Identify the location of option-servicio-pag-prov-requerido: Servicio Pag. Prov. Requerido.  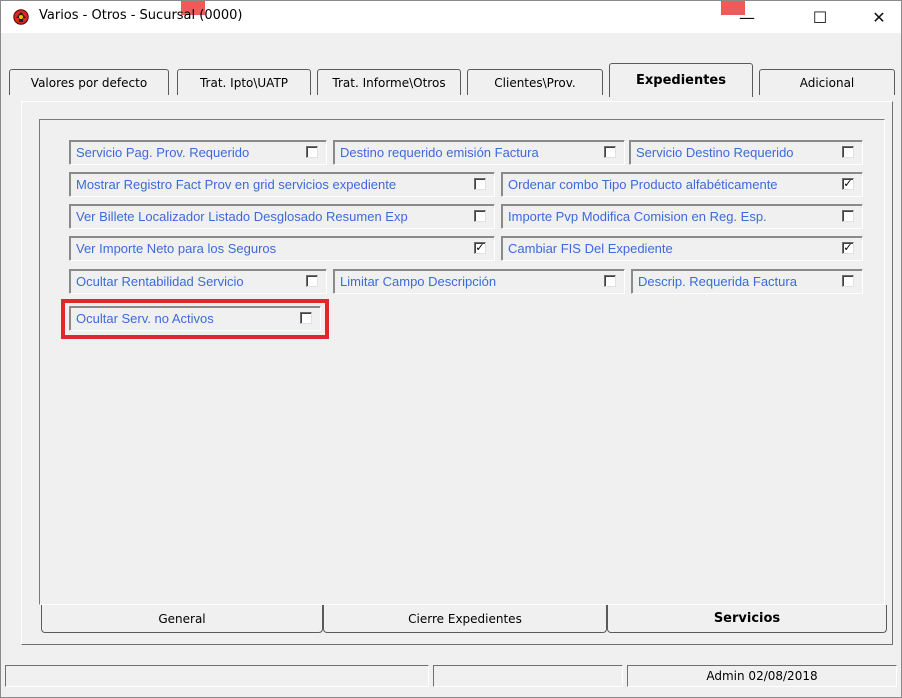
(198, 152).